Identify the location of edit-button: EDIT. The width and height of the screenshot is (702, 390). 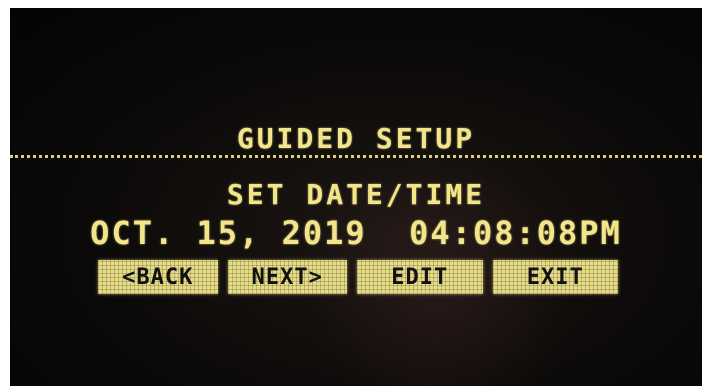
(420, 277).